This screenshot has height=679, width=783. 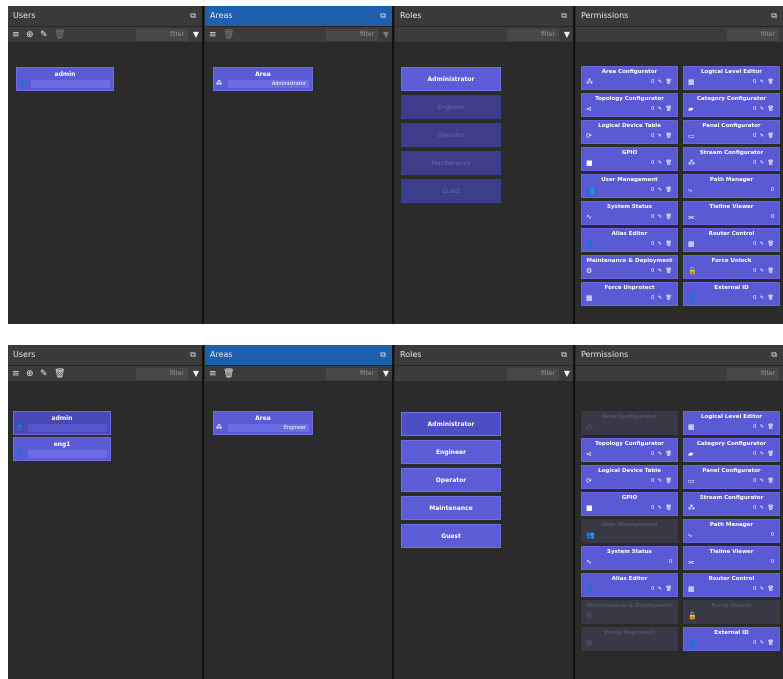 I want to click on user-card: eng1 👤, so click(x=62, y=449).